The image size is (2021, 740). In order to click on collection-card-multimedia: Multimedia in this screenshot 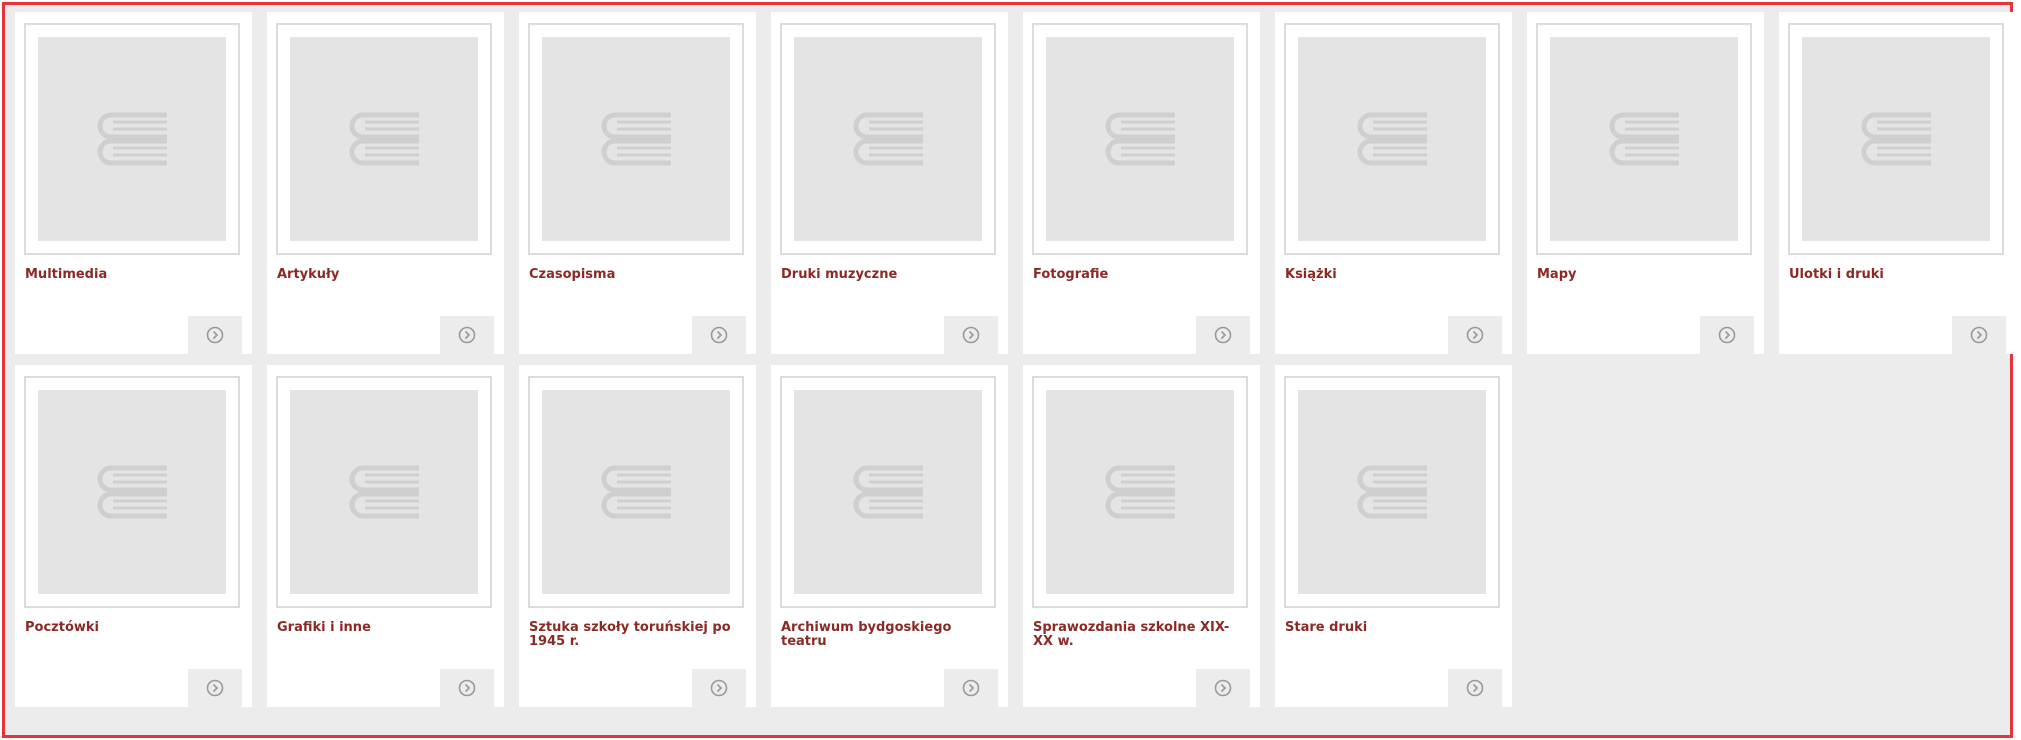, I will do `click(133, 183)`.